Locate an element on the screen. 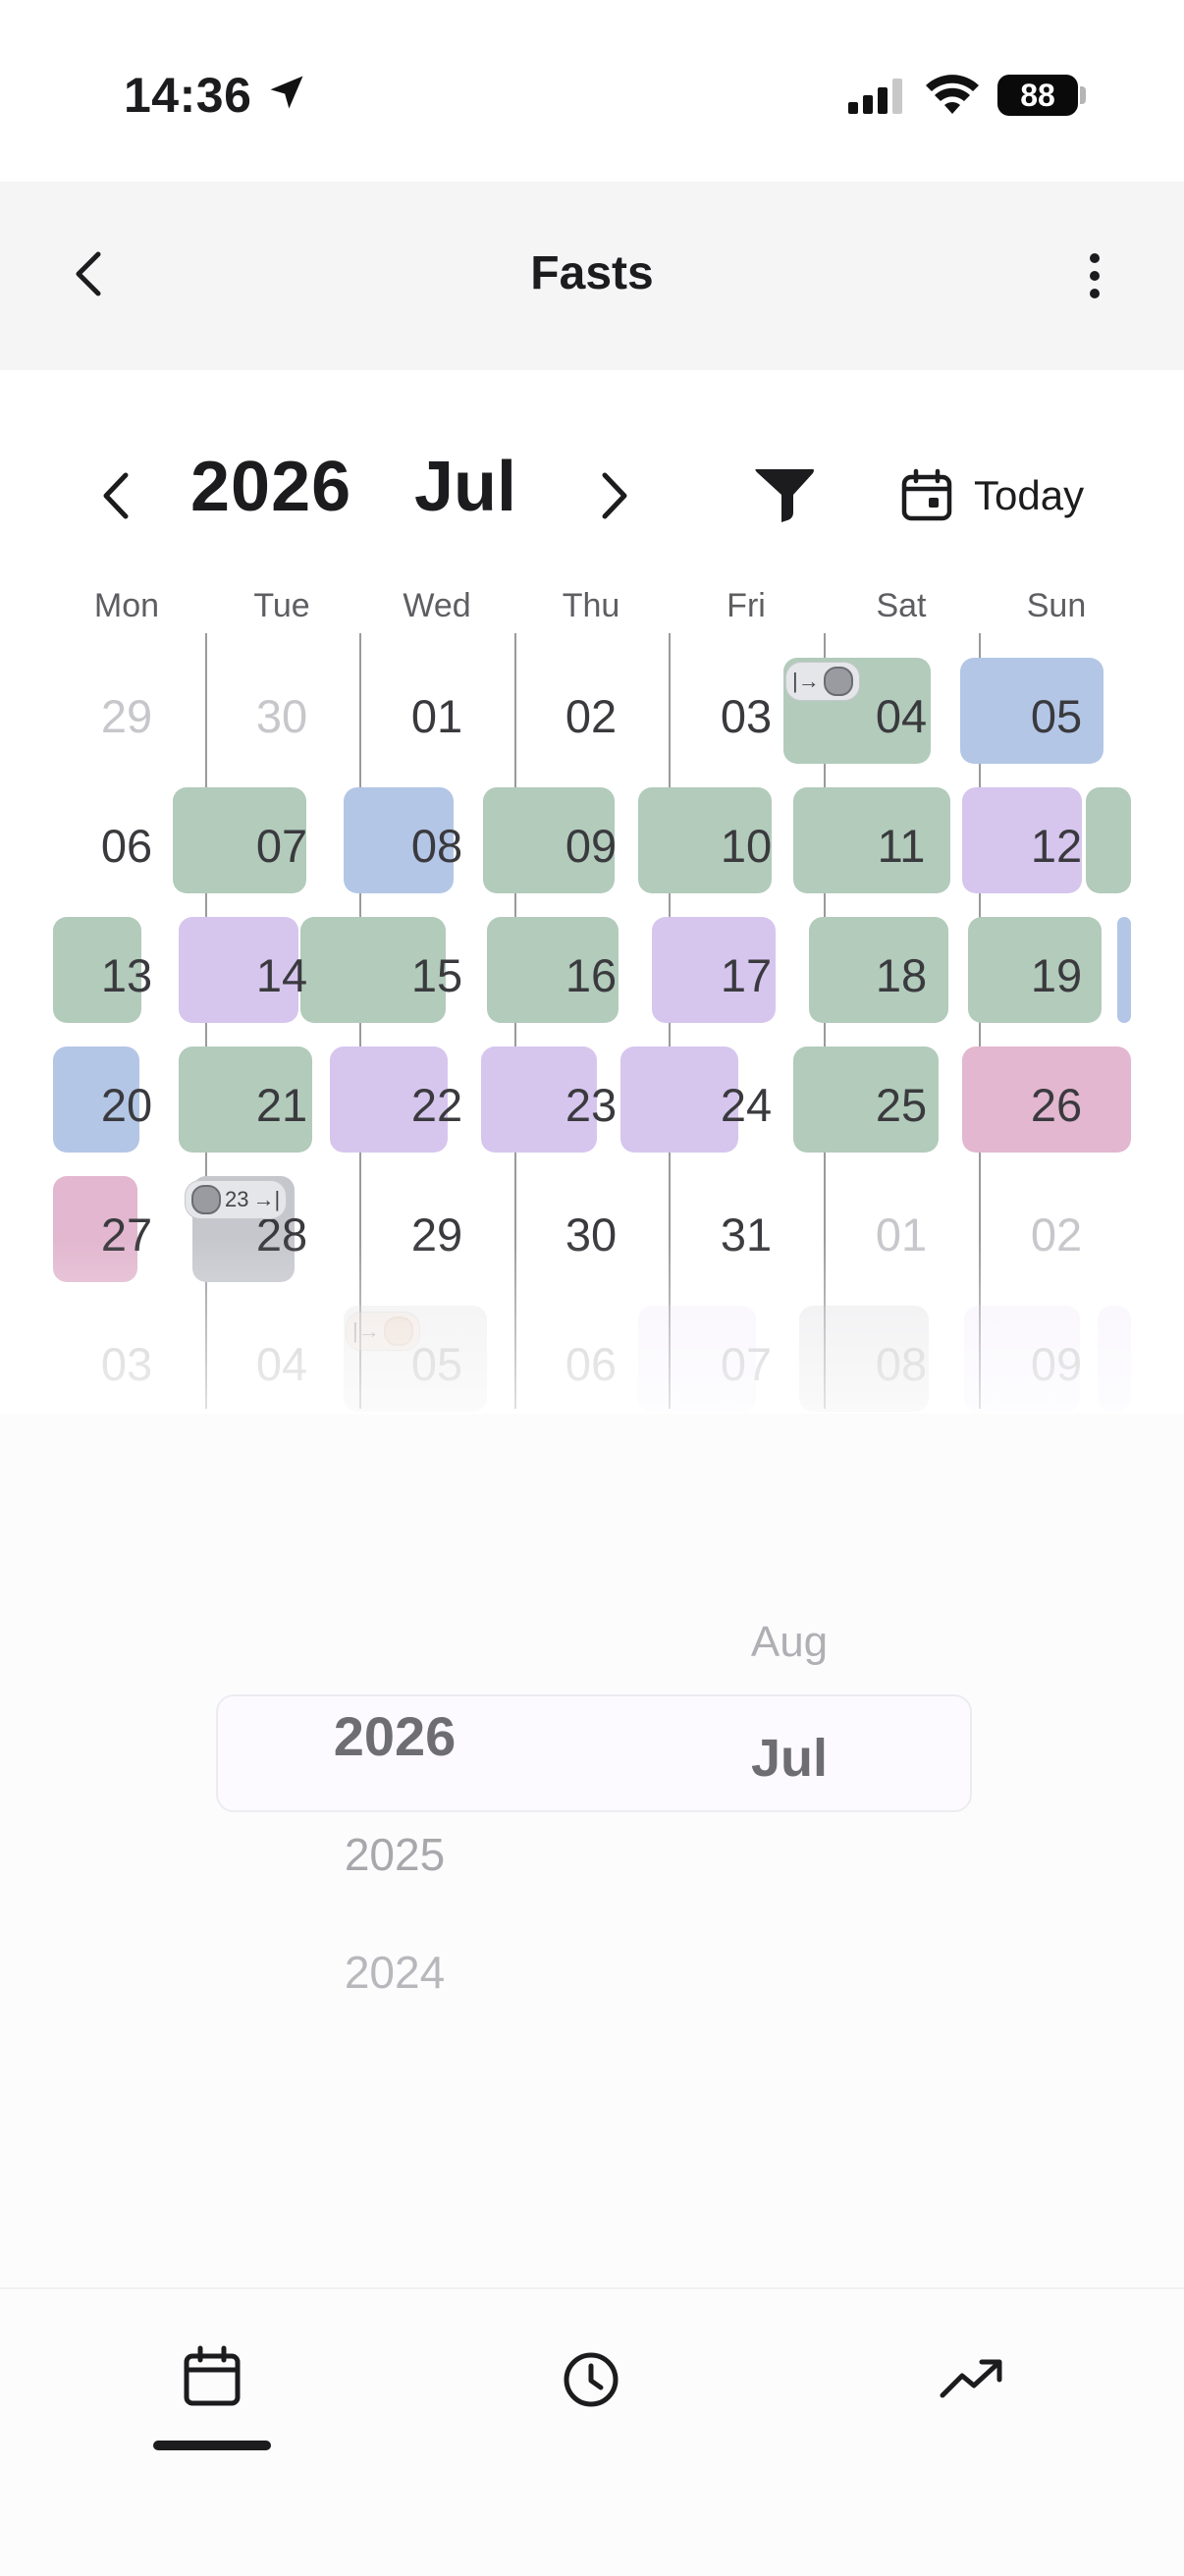  day-cell: 01 is located at coordinates (437, 716).